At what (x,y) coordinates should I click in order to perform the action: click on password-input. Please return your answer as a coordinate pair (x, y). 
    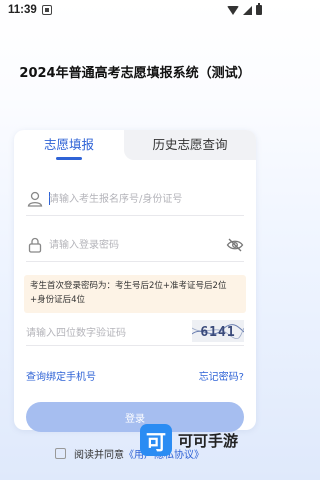
    Looking at the image, I should click on (134, 245).